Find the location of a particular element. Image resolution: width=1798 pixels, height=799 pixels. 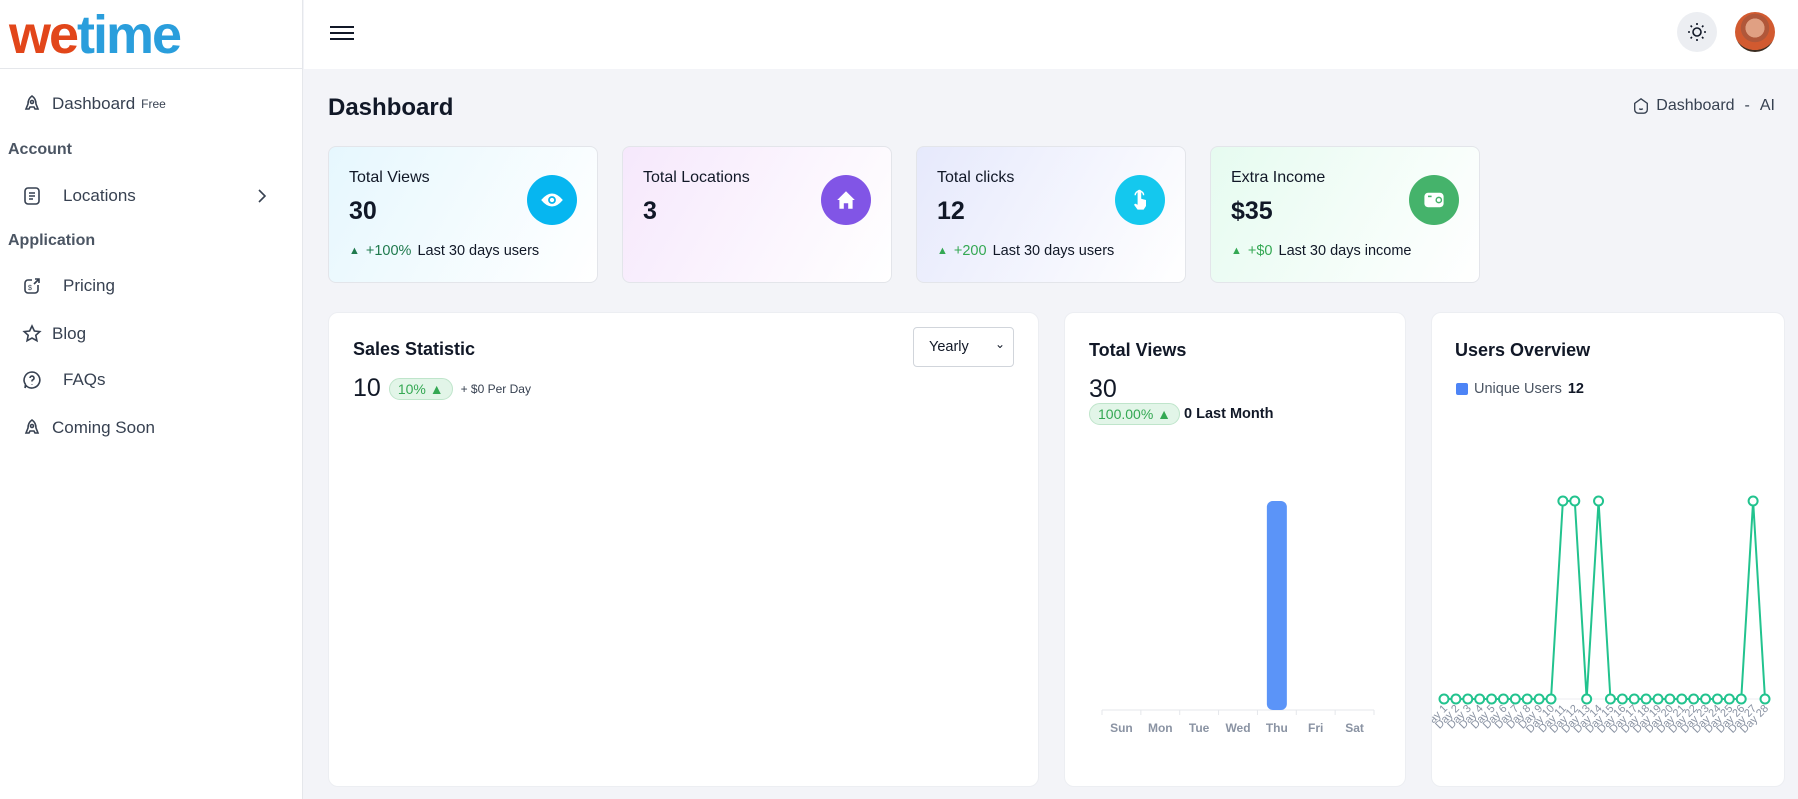

home-icon is located at coordinates (846, 200).